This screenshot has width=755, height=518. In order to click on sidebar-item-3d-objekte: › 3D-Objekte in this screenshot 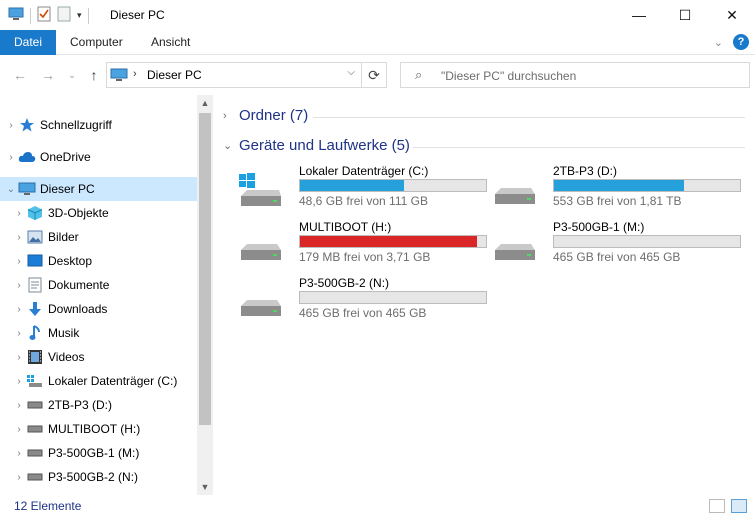, I will do `click(98, 213)`.